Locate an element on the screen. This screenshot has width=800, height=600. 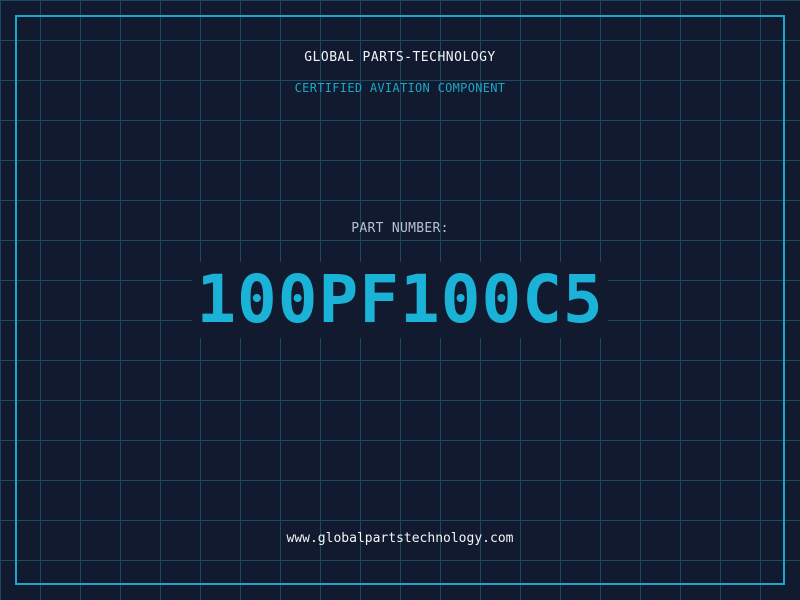
part-number-value: 100PF100C5 is located at coordinates (400, 300).